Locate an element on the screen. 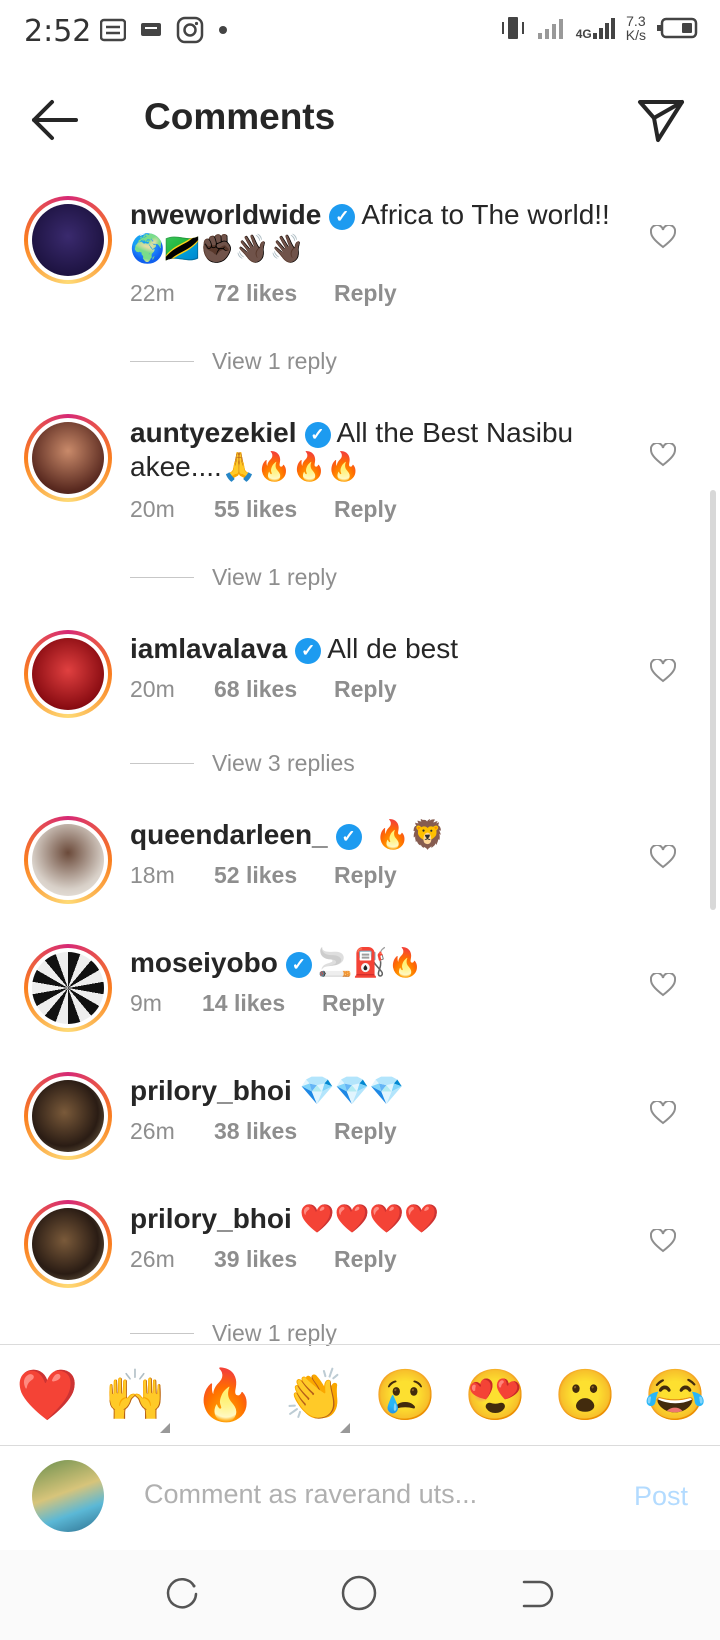 This screenshot has width=720, height=1640. comment-body: 💎💎💎 is located at coordinates (352, 1090).